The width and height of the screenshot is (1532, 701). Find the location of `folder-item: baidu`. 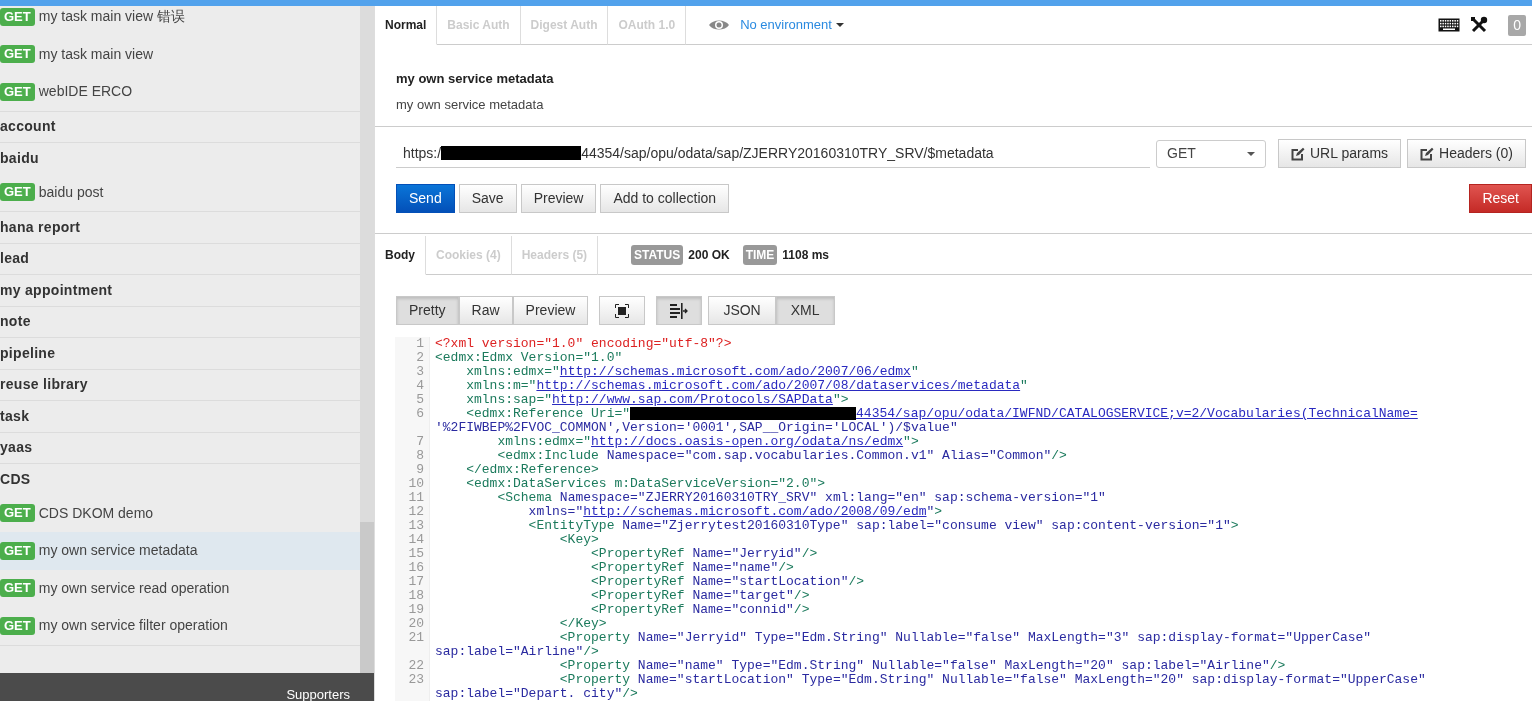

folder-item: baidu is located at coordinates (180, 158).